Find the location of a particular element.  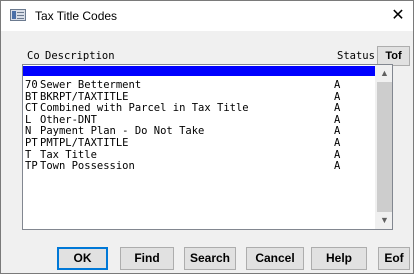

list-item-selected is located at coordinates (199, 71).